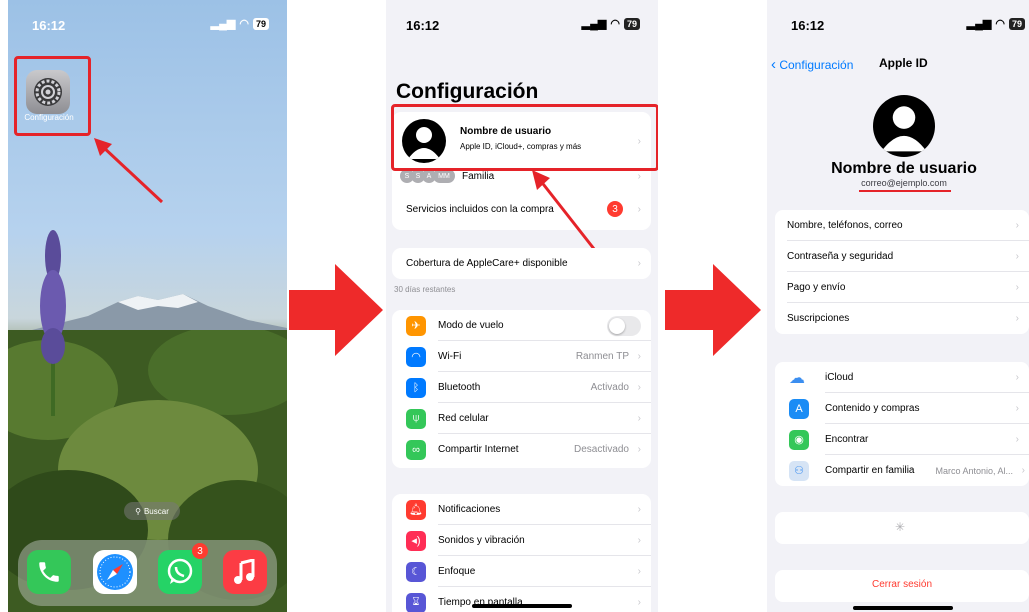 The image size is (1029, 612). Describe the element at coordinates (902, 318) in the screenshot. I see `account-row: Suscripciones ›` at that location.